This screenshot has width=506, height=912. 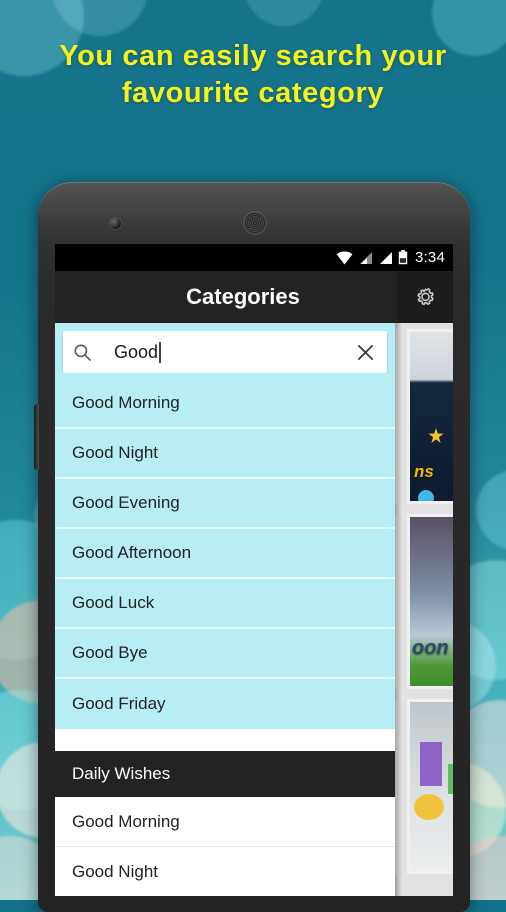 I want to click on status-bar: 3:34, so click(x=254, y=257).